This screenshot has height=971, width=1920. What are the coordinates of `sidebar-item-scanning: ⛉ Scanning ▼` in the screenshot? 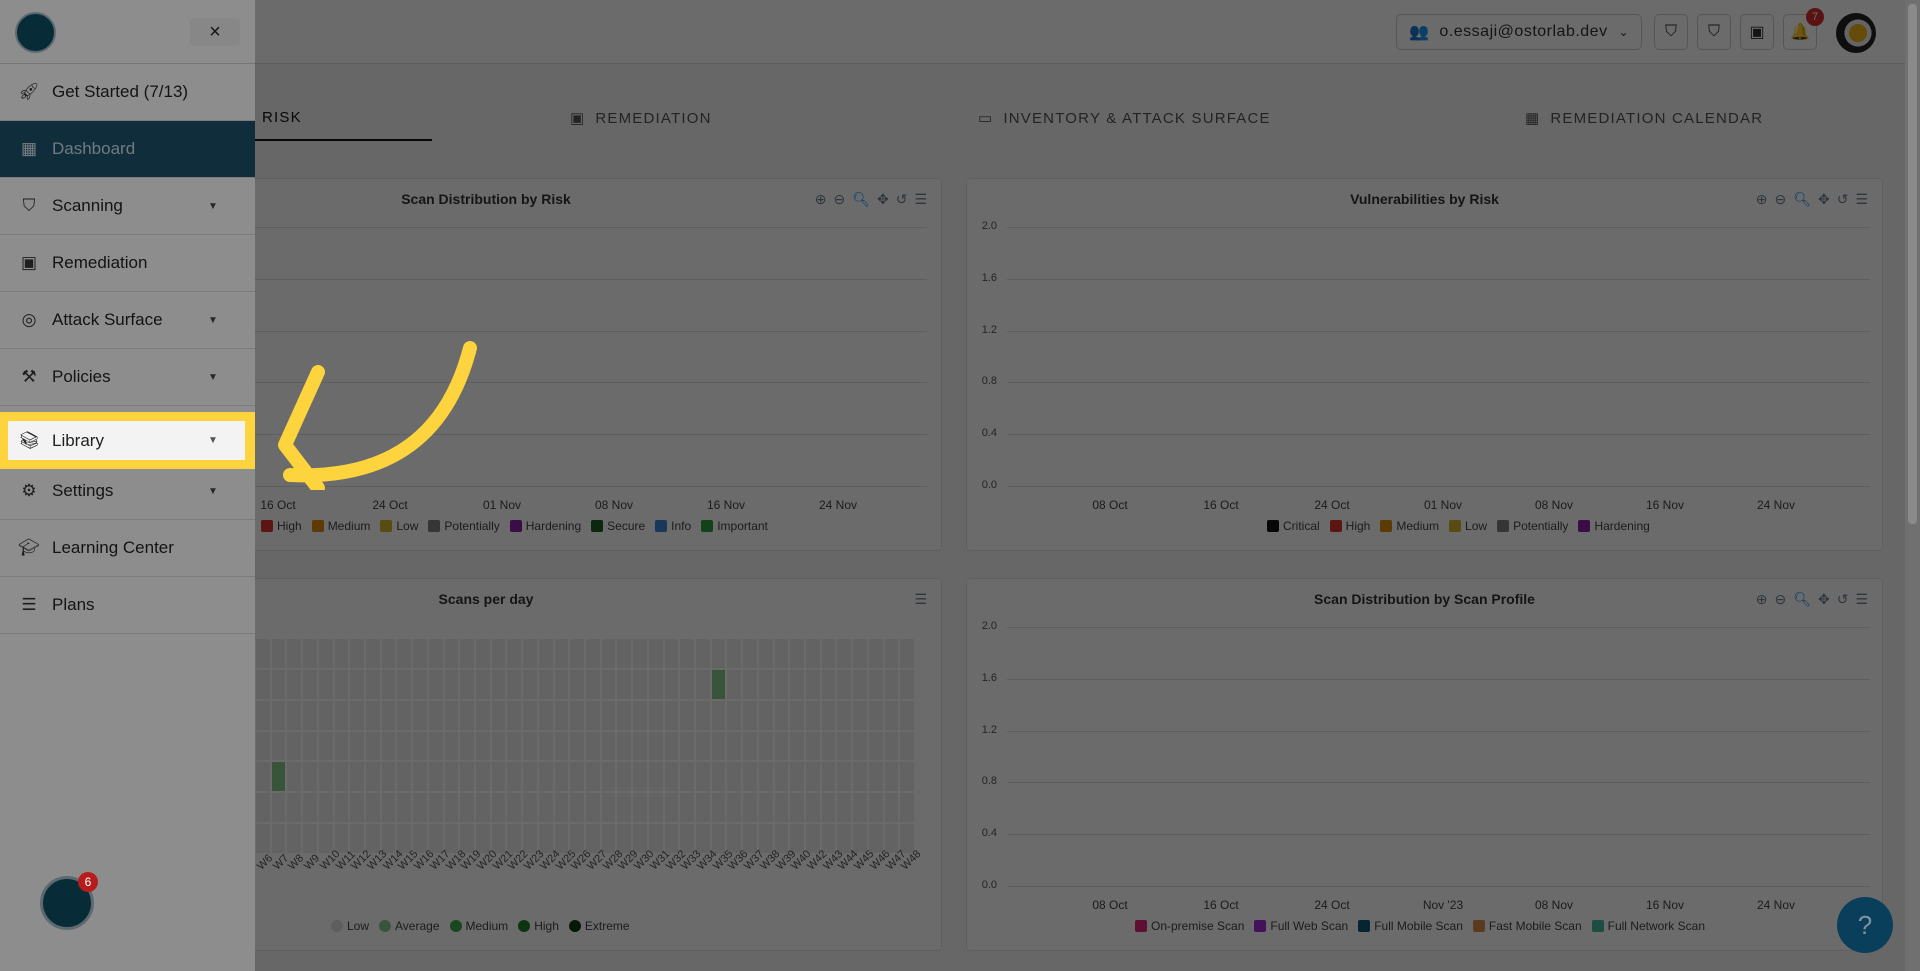 It's located at (127, 206).